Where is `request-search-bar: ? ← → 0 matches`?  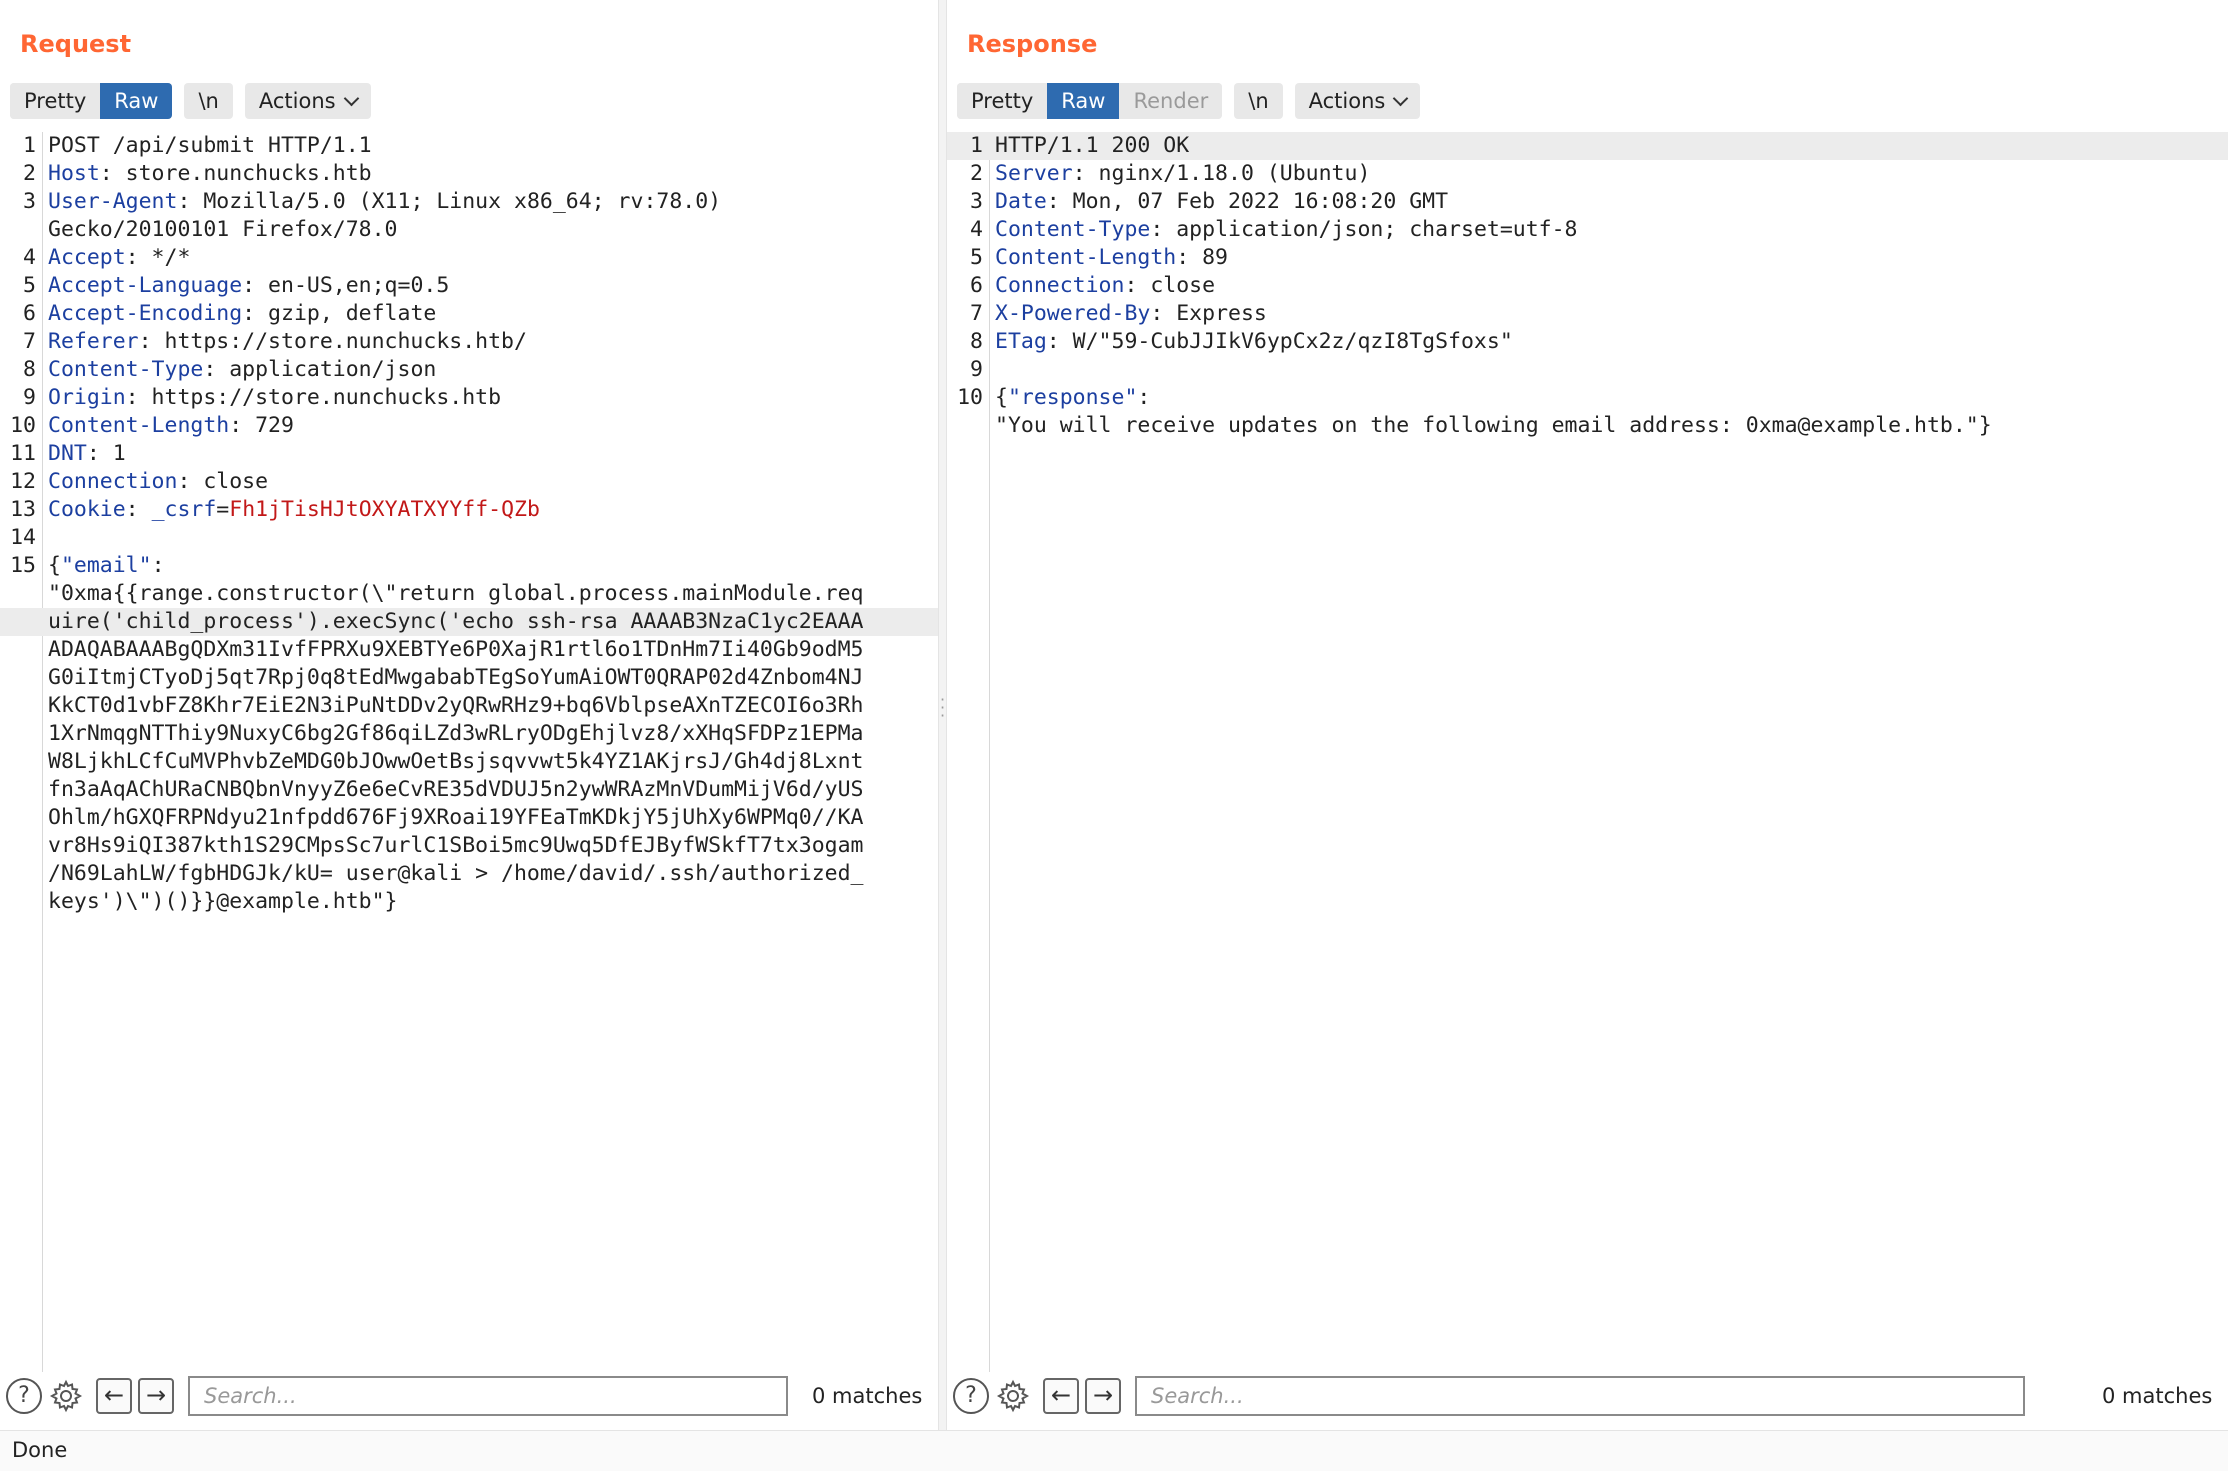 request-search-bar: ? ← → 0 matches is located at coordinates (469, 1396).